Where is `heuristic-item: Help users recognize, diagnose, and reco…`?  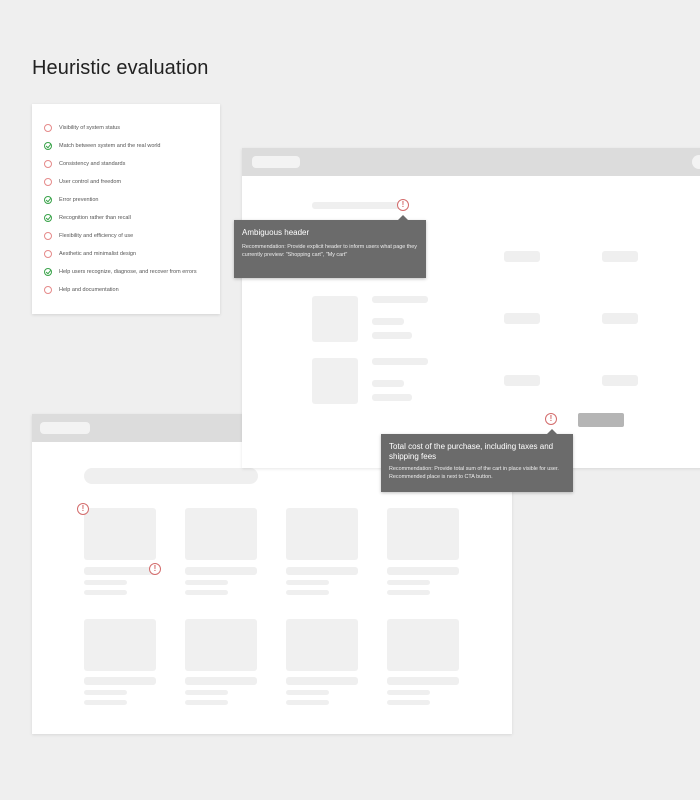
heuristic-item: Help users recognize, diagnose, and reco… is located at coordinates (120, 272).